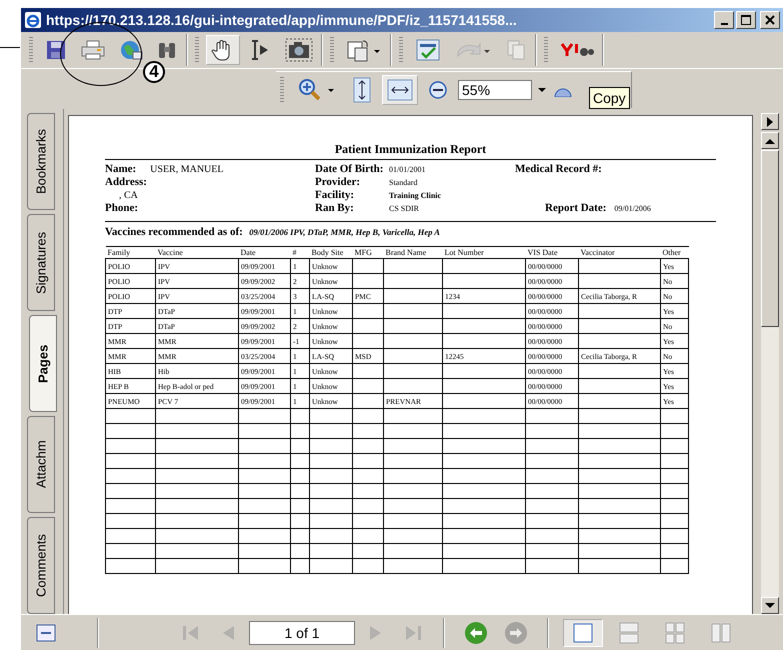 Image resolution: width=783 pixels, height=650 pixels. I want to click on minimize-button, so click(724, 20).